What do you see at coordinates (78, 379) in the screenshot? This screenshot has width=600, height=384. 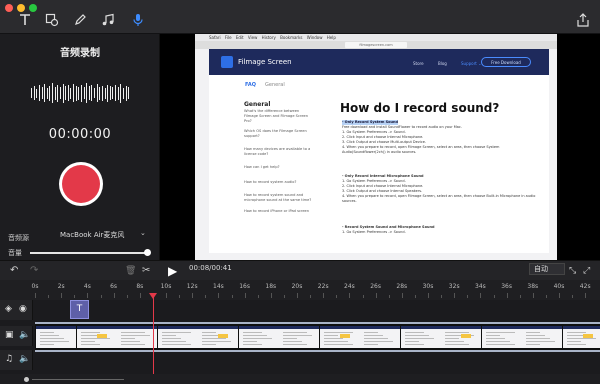 I see `timeline-zoom-slider` at bounding box center [78, 379].